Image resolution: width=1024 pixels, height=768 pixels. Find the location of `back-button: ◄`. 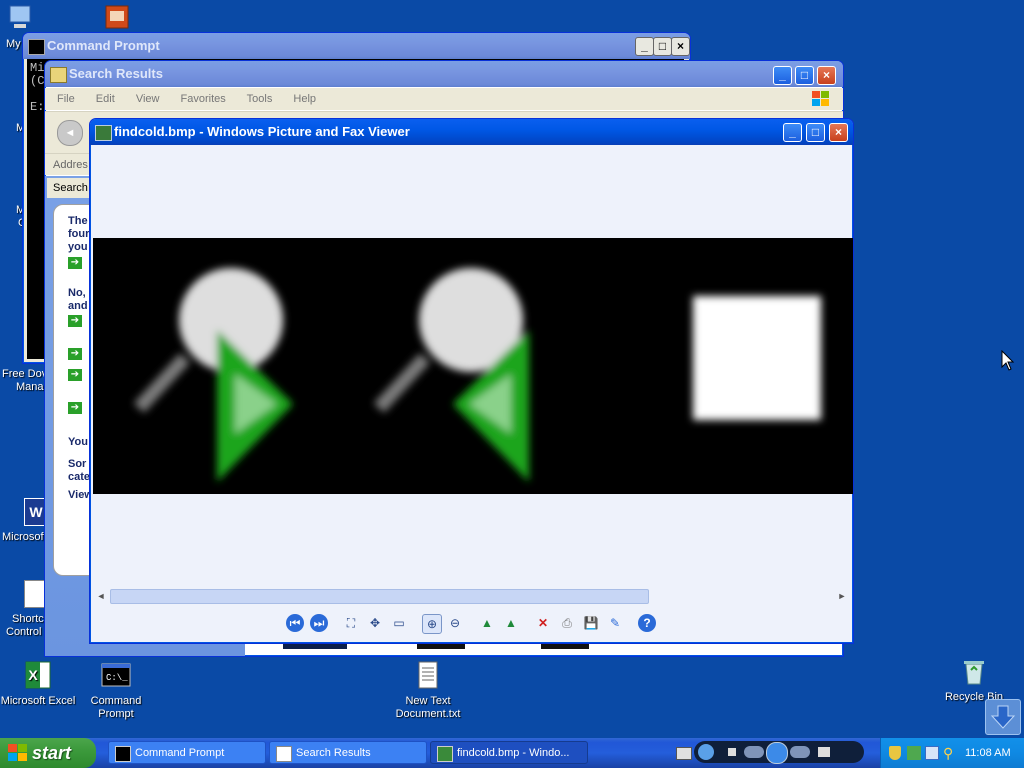

back-button: ◄ is located at coordinates (70, 133).